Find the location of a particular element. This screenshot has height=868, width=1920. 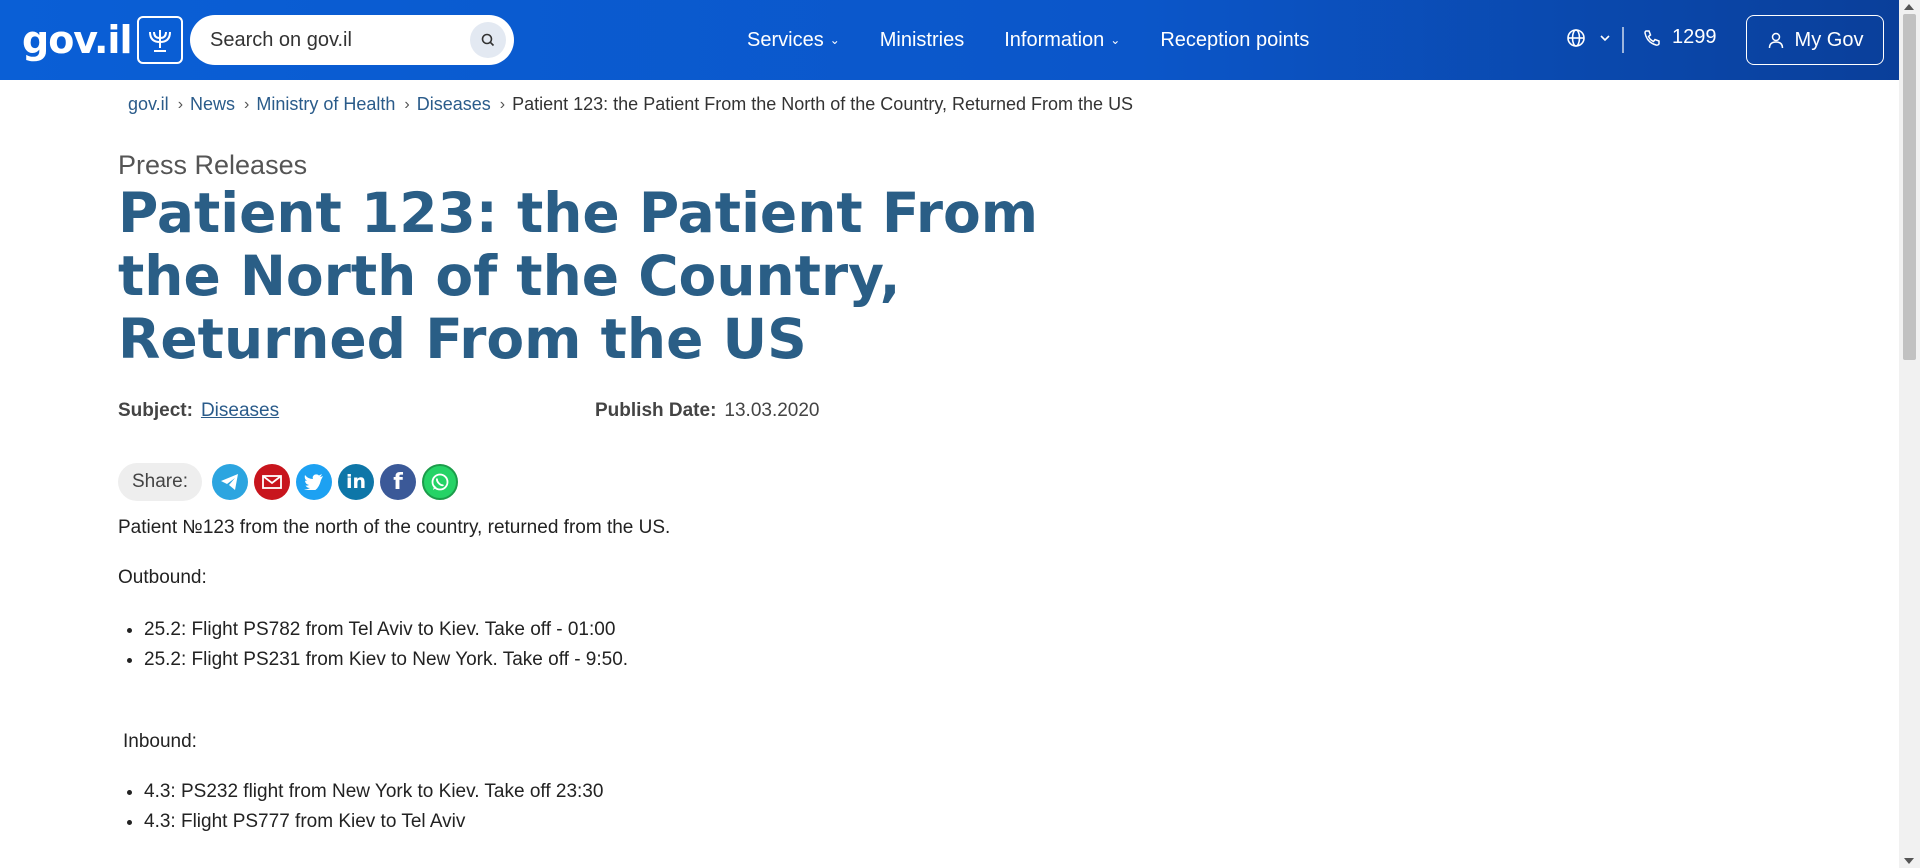

user-icon is located at coordinates (1775, 40).